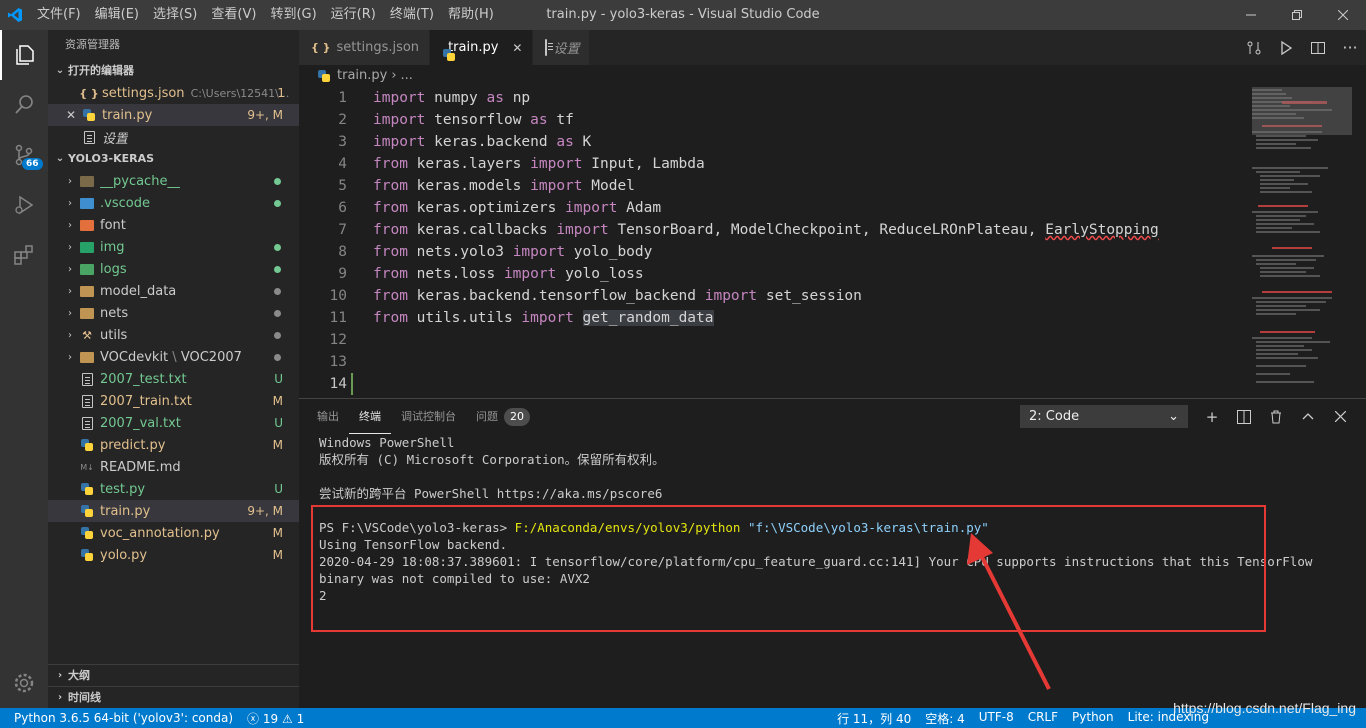 The width and height of the screenshot is (1366, 728). Describe the element at coordinates (874, 718) in the screenshot. I see `cursor-position: 行 11，列 40` at that location.